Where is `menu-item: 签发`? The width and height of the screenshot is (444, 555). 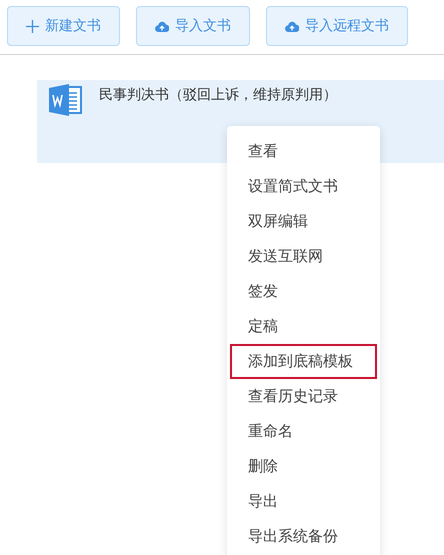 menu-item: 签发 is located at coordinates (303, 291).